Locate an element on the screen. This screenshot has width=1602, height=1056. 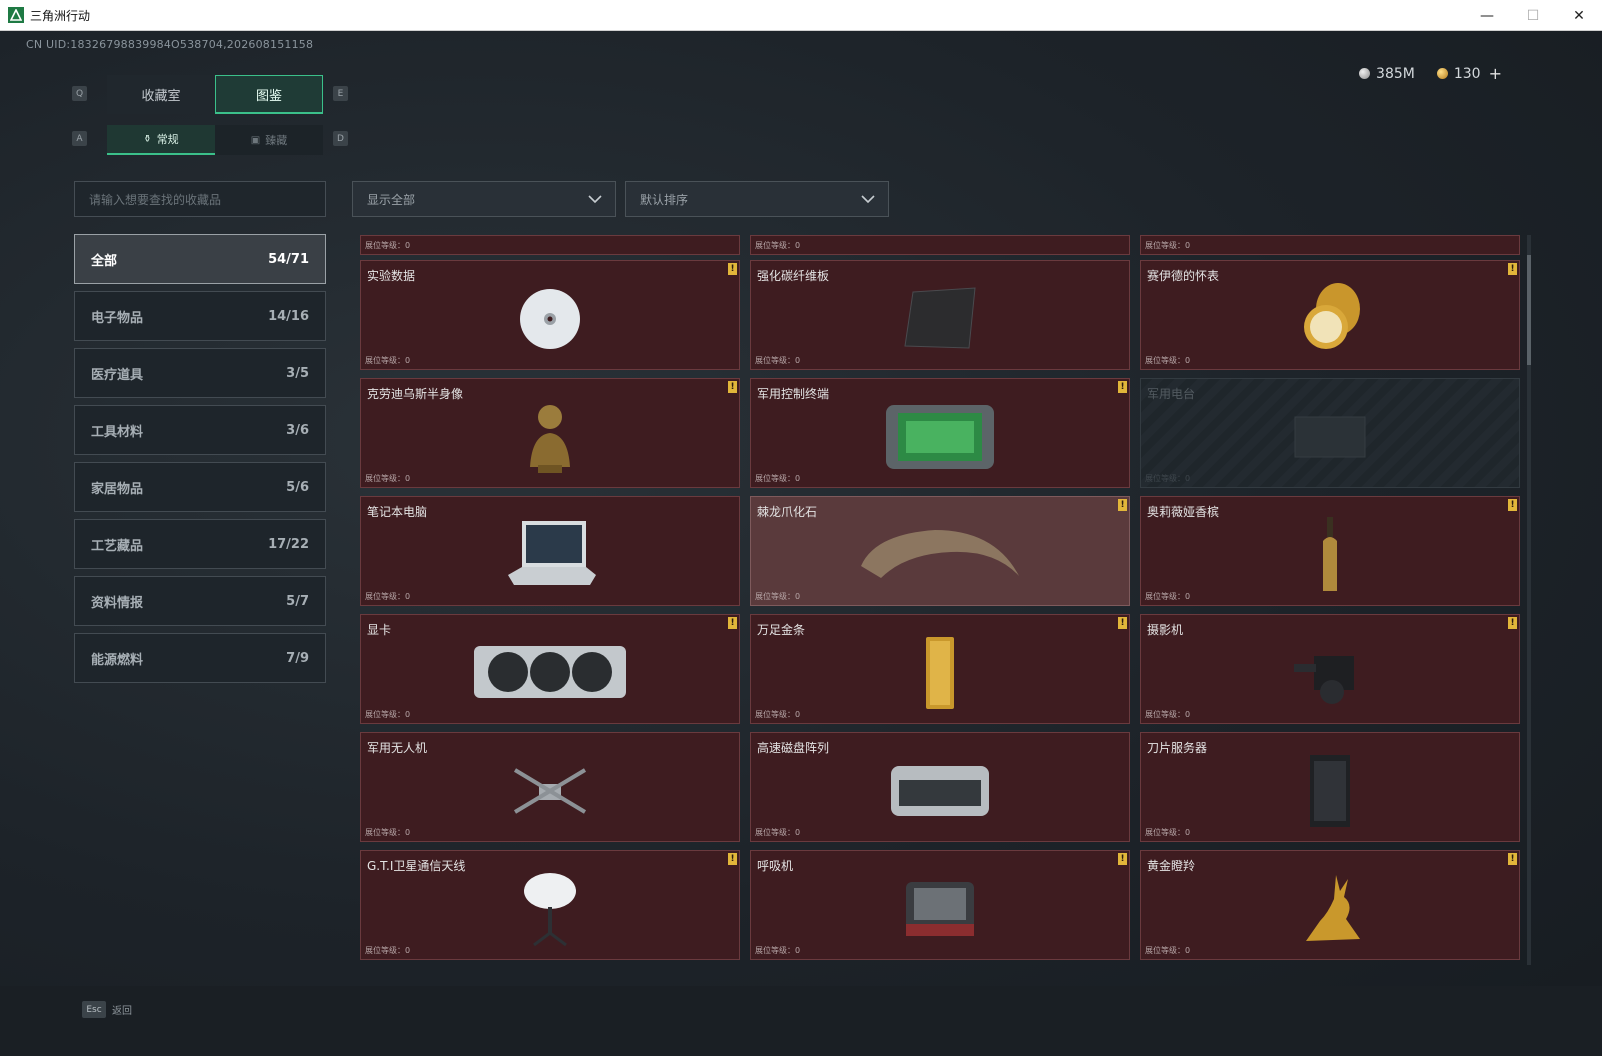
item-card: G.T.I卫星通信天线 ! 展位等级：0 is located at coordinates (550, 905).